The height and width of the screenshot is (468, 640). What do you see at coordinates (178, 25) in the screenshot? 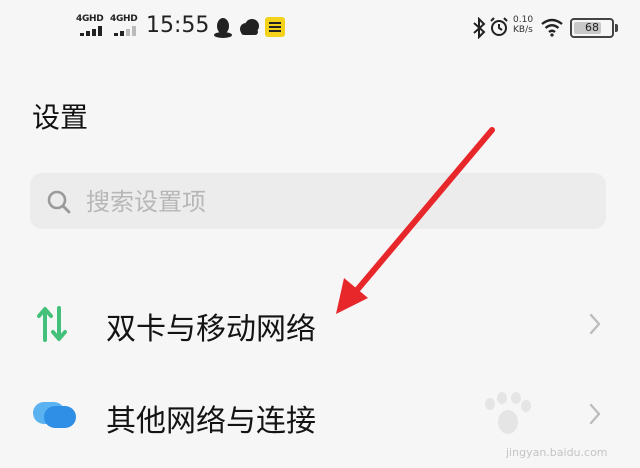
I see `status-time: 15:55` at bounding box center [178, 25].